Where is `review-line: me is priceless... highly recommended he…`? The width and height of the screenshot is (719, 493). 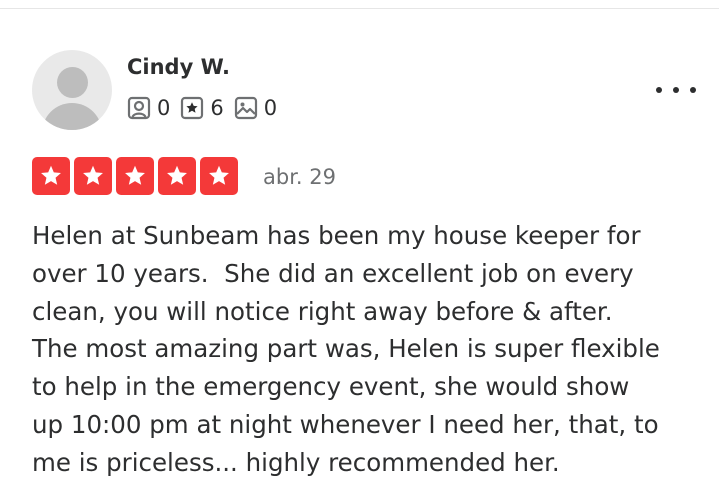
review-line: me is priceless... highly recommended he… is located at coordinates (296, 462).